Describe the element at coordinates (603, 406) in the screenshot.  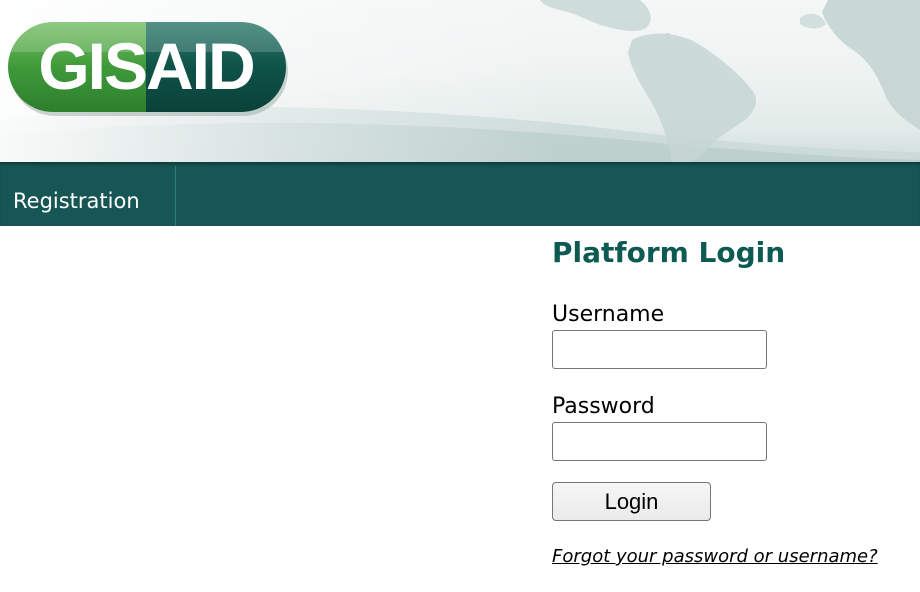
I see `password-label: Password` at that location.